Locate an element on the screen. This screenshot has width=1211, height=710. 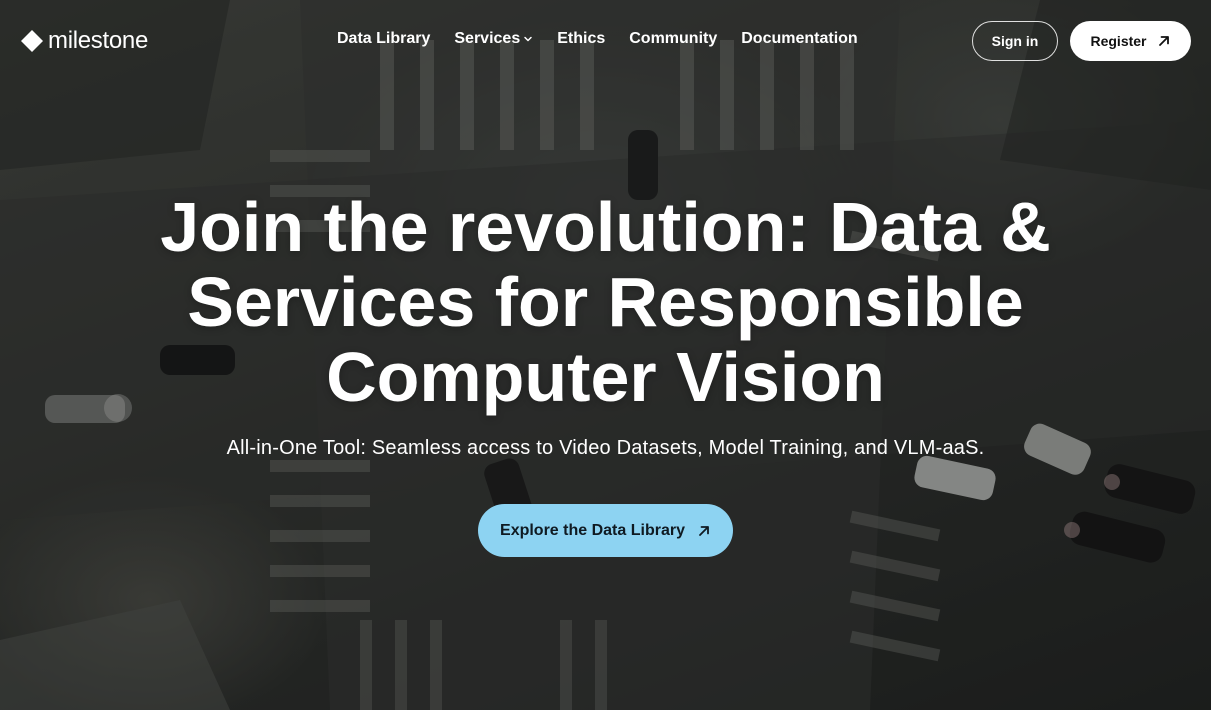
hero-headline-line-2: Services for Responsible is located at coordinates (605, 302).